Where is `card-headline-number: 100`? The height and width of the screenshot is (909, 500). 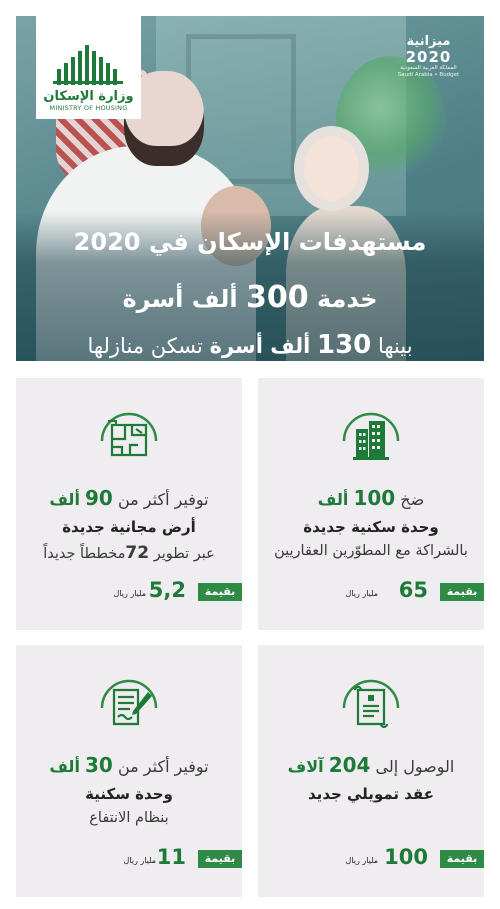
card-headline-number: 100 is located at coordinates (374, 498).